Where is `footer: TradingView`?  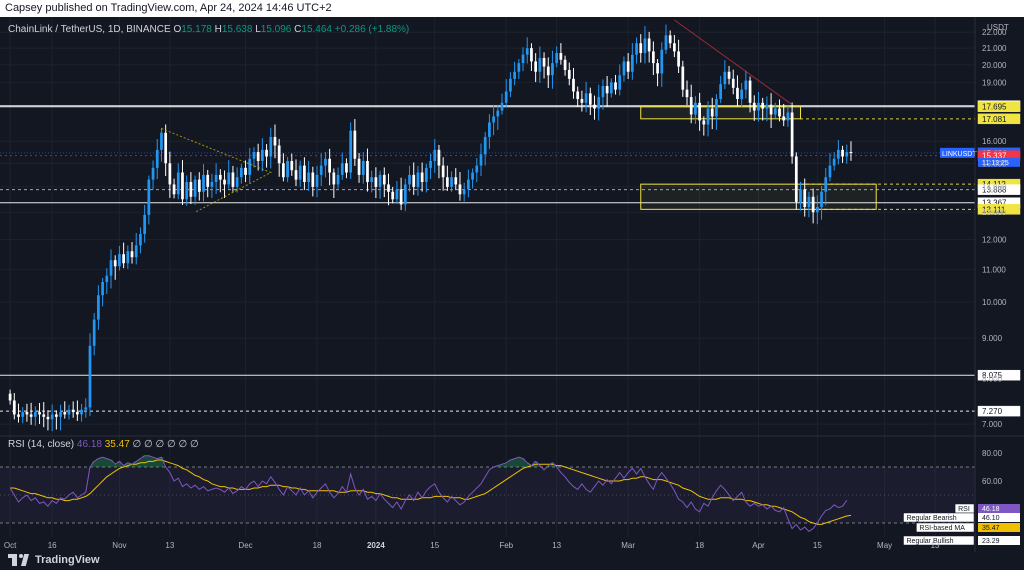 footer: TradingView is located at coordinates (512, 561).